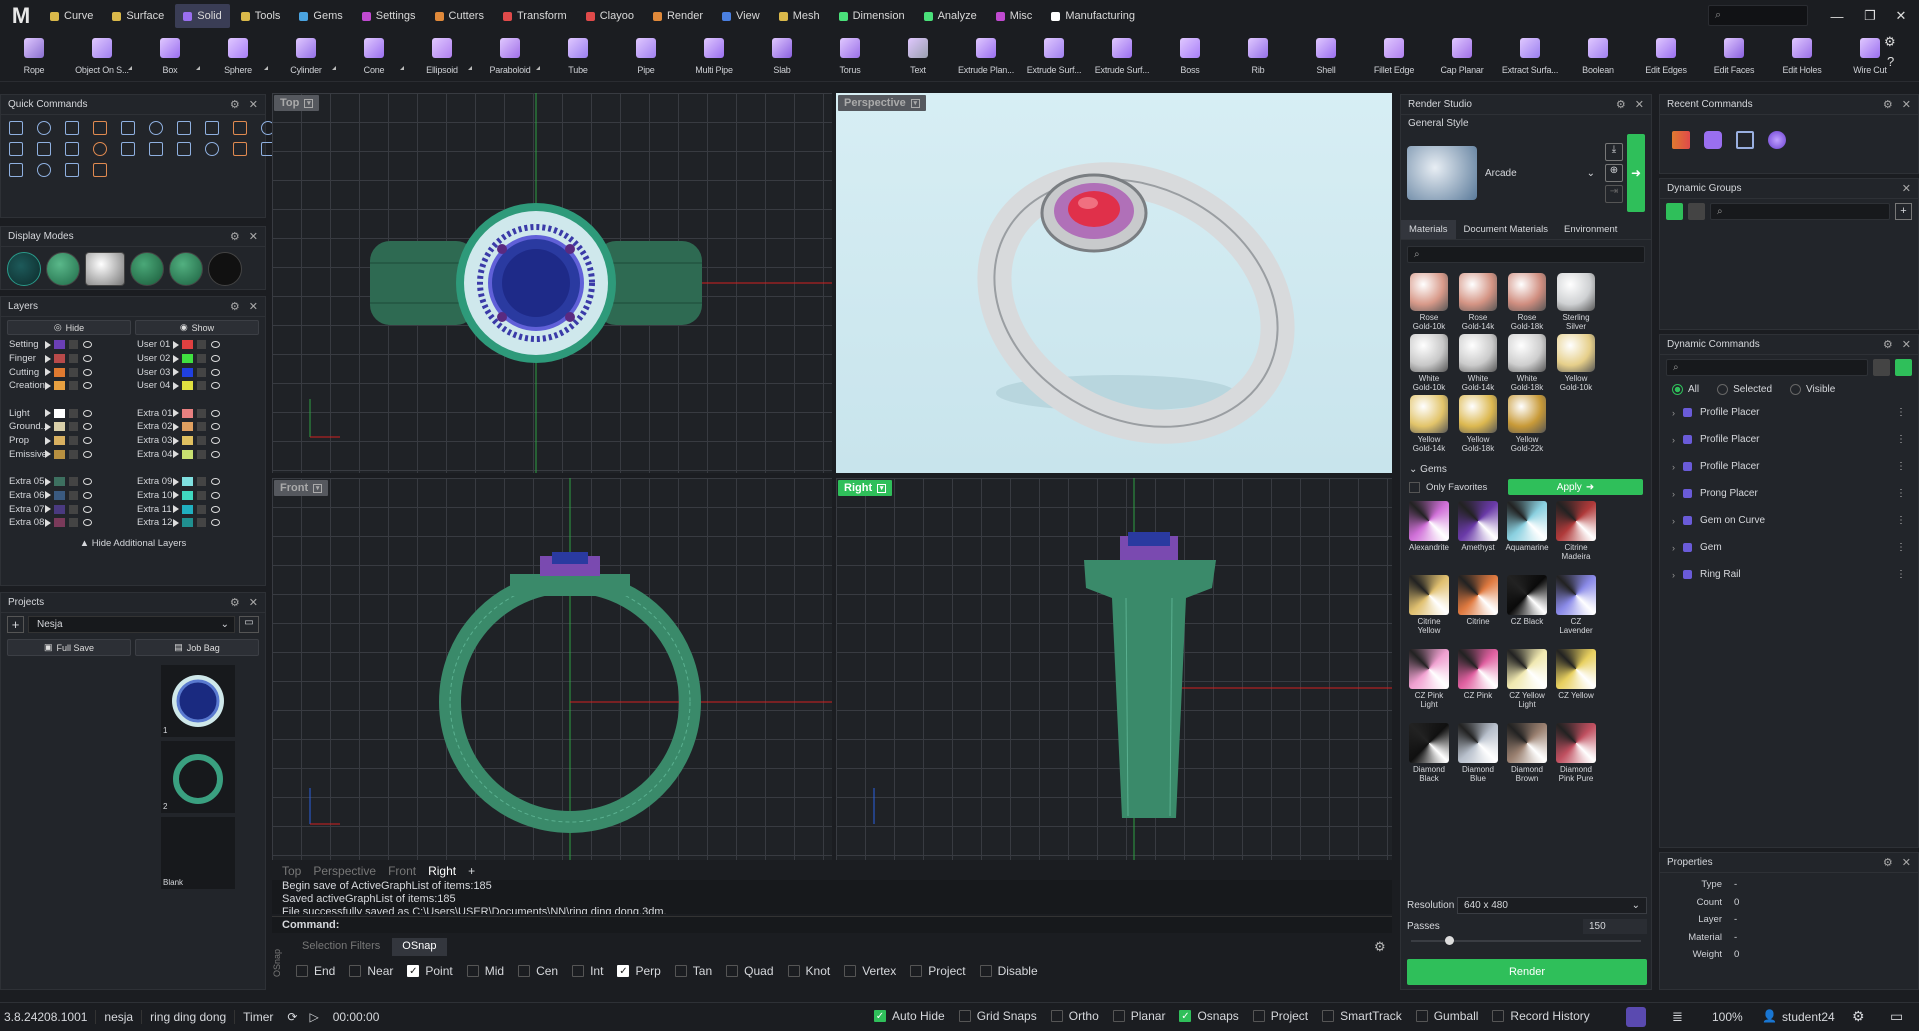  What do you see at coordinates (1576, 758) in the screenshot?
I see `gem-swatch: Diamond Pink Pure` at bounding box center [1576, 758].